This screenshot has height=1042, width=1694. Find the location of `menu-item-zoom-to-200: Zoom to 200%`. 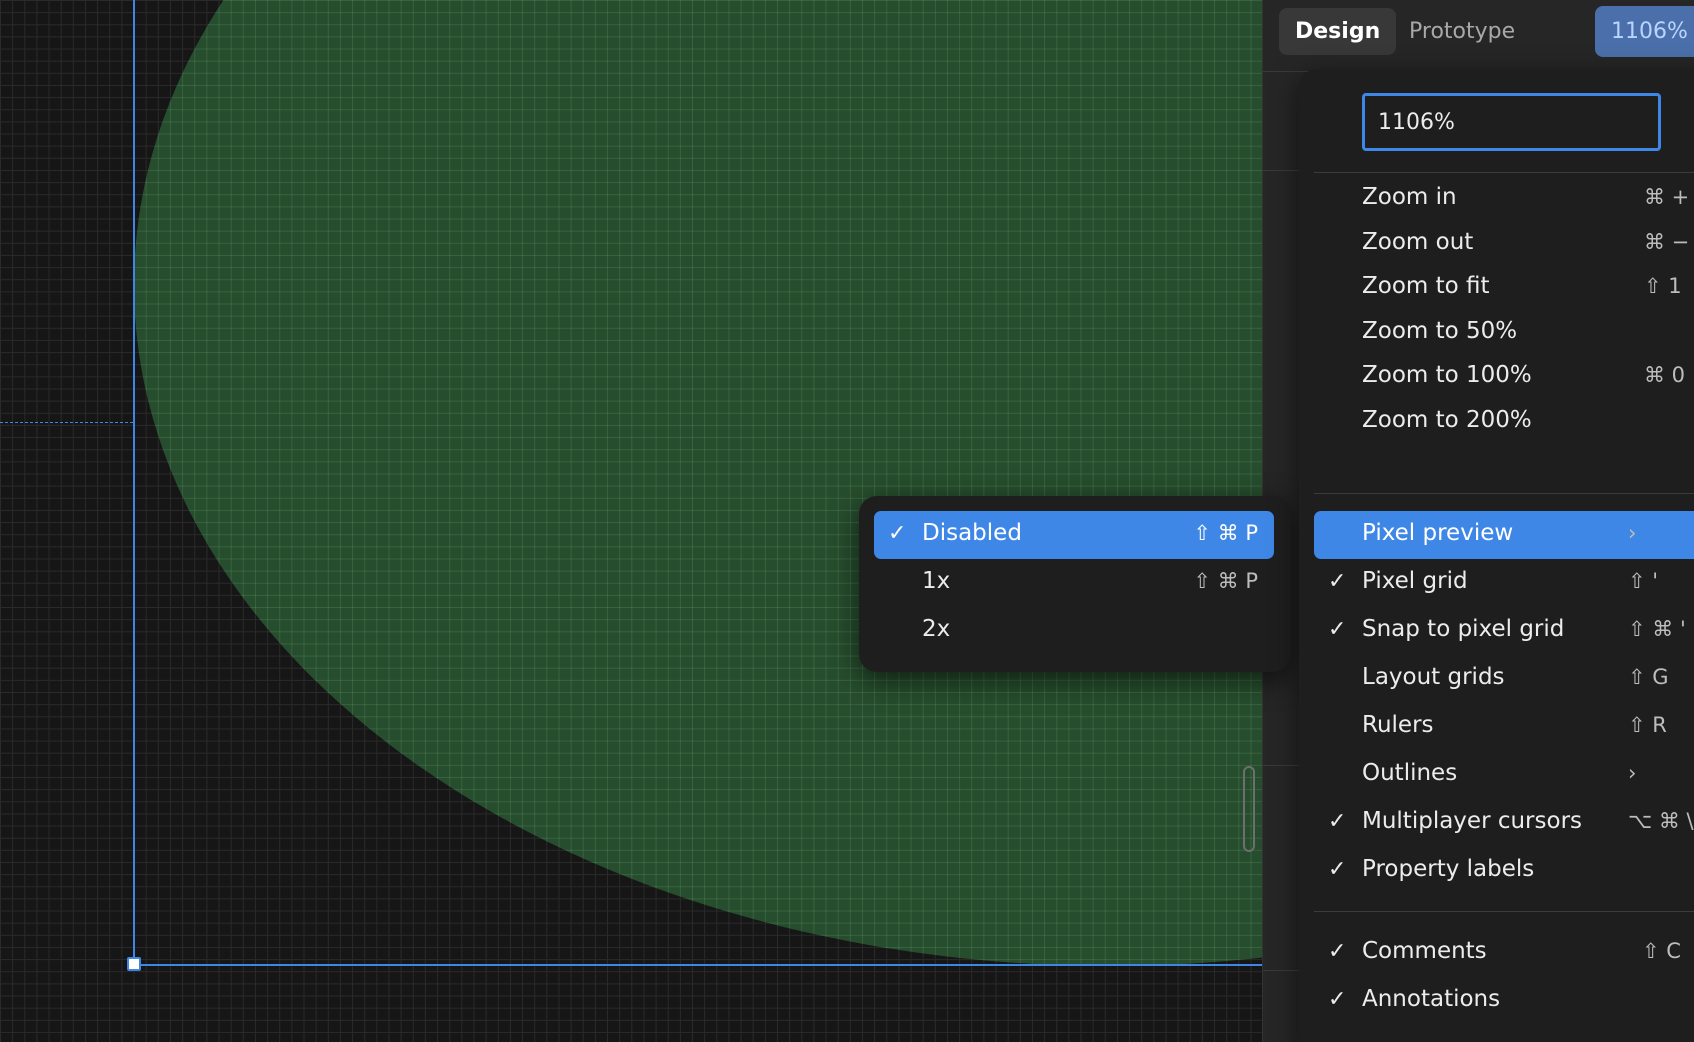

menu-item-zoom-to-200: Zoom to 200% is located at coordinates (1504, 422).